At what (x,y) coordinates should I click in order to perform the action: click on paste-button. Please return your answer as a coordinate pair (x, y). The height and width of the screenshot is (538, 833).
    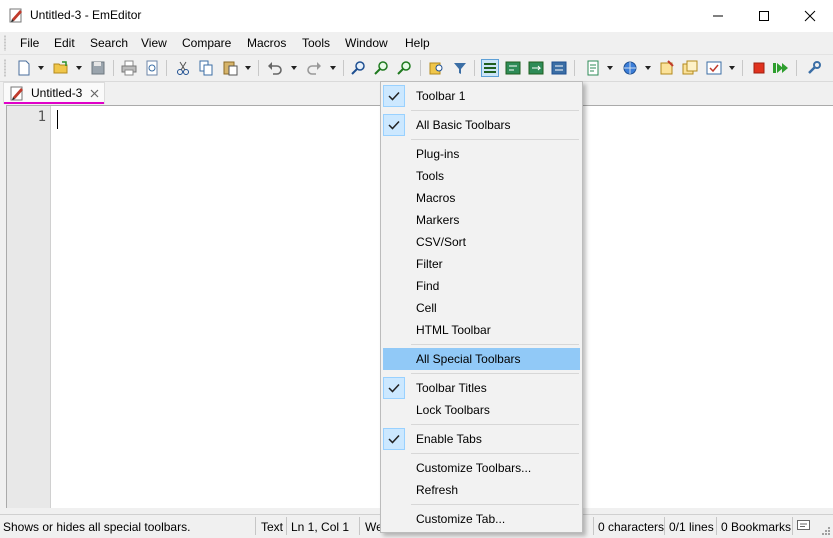
    Looking at the image, I should click on (230, 68).